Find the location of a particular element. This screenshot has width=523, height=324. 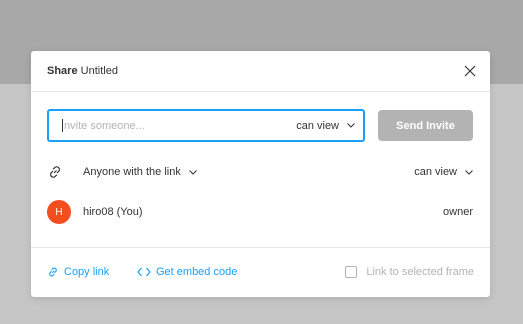

copy-link-button: Copy link is located at coordinates (78, 272).